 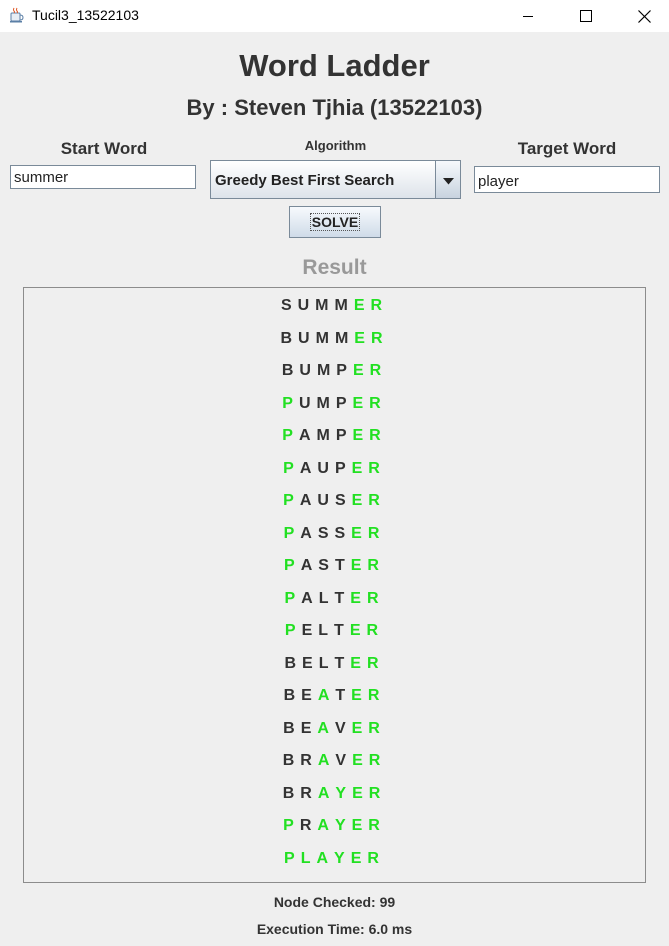 I want to click on window-title: Tucil3_13522103, so click(x=85, y=15).